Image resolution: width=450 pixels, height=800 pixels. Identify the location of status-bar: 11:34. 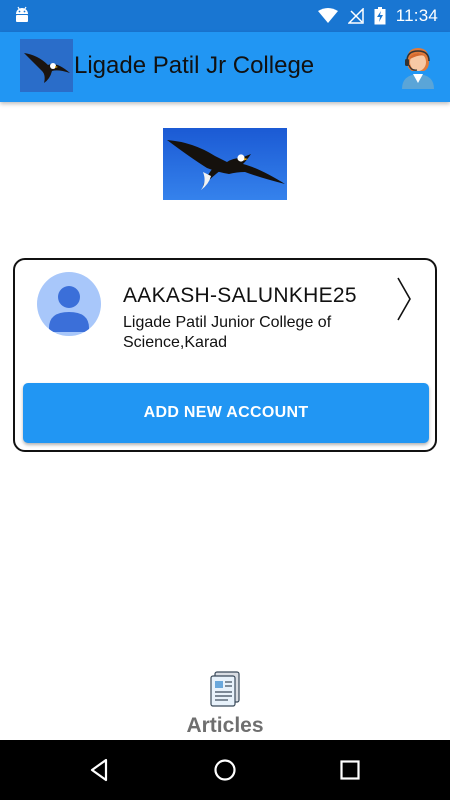
(225, 16).